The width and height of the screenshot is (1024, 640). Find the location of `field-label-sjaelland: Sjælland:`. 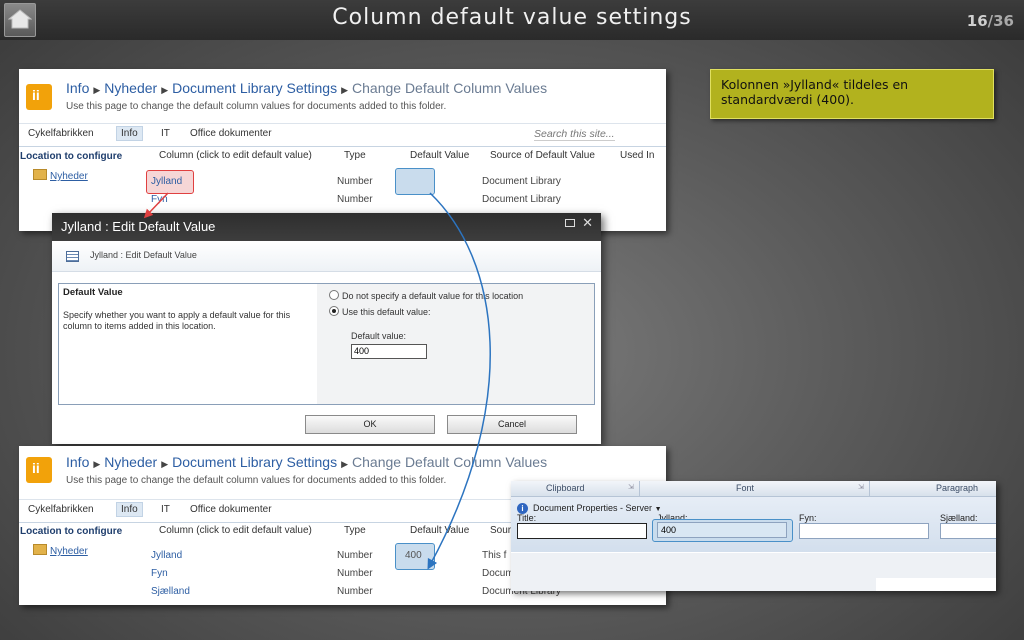

field-label-sjaelland: Sjælland: is located at coordinates (959, 518).